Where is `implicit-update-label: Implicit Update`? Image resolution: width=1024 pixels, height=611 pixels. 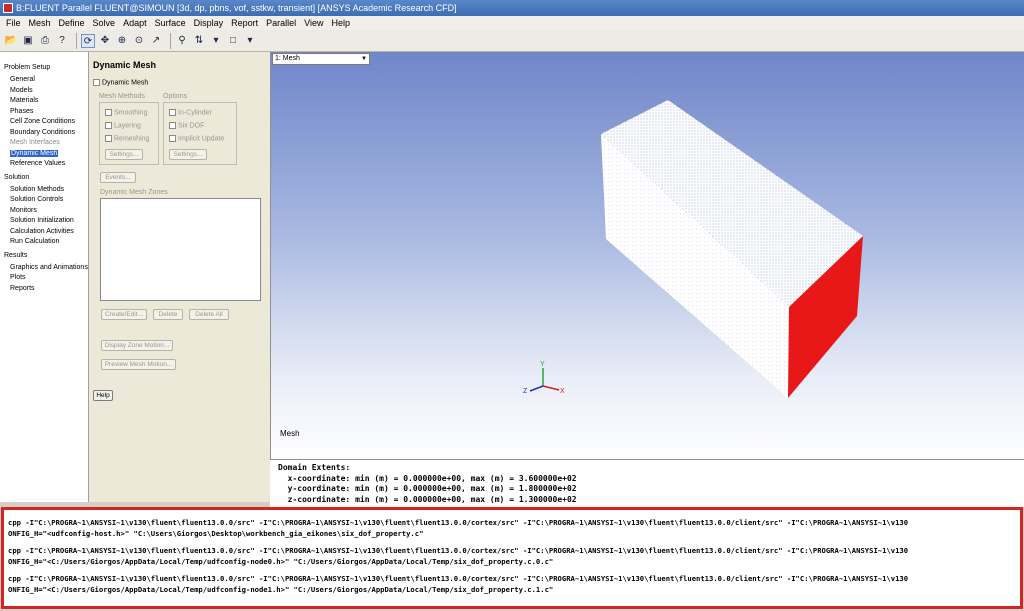 implicit-update-label: Implicit Update is located at coordinates (201, 139).